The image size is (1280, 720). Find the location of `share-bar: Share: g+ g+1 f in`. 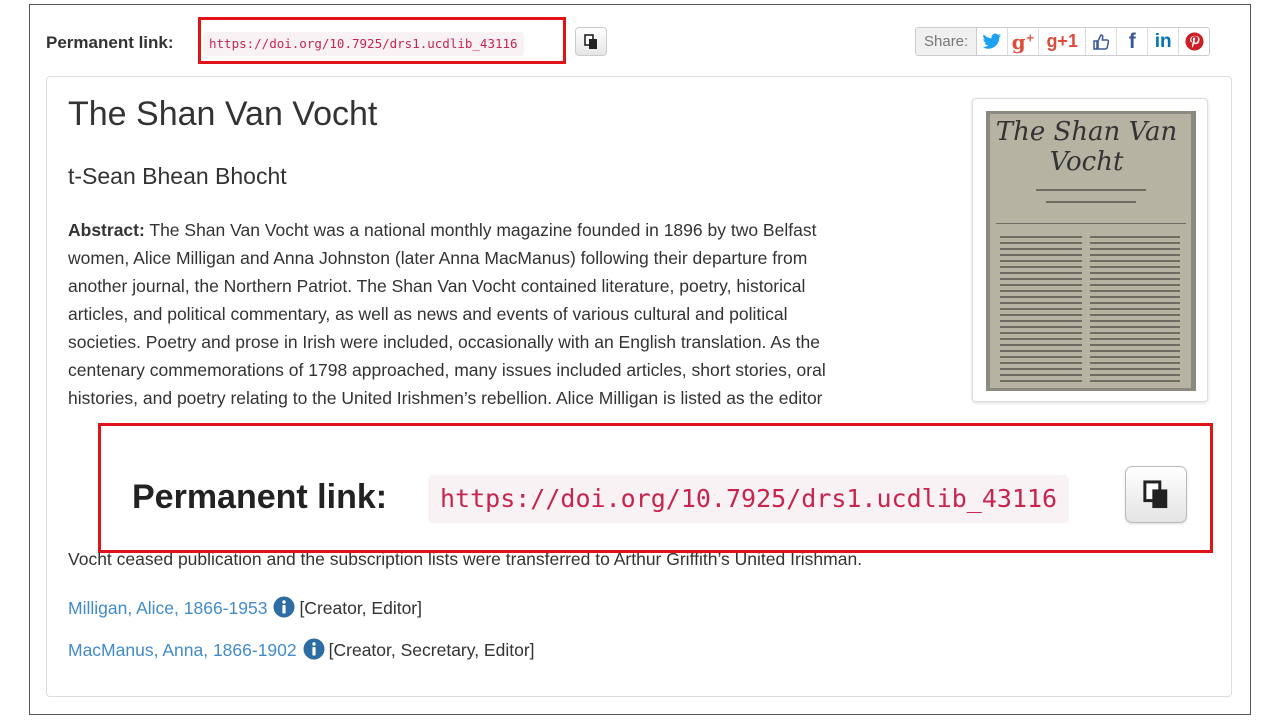

share-bar: Share: g+ g+1 f in is located at coordinates (1063, 41).